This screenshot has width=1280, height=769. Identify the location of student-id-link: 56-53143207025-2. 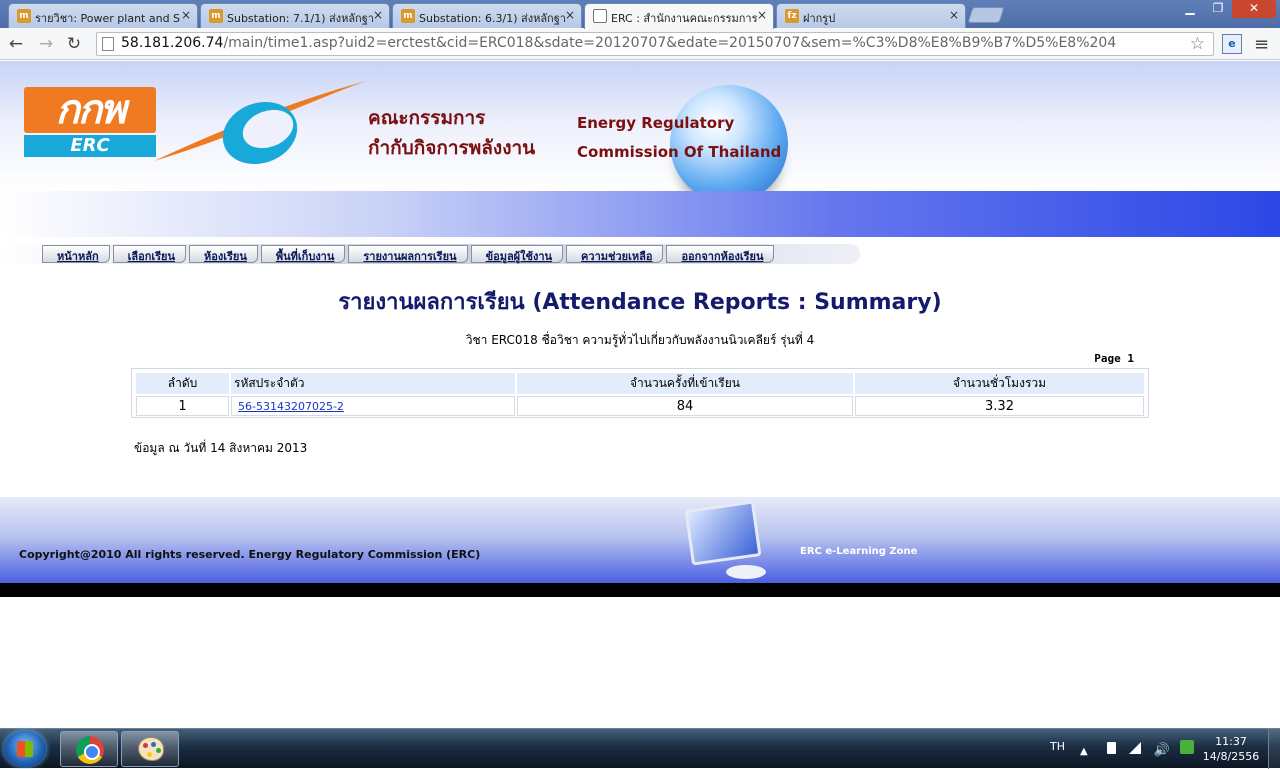
(291, 406).